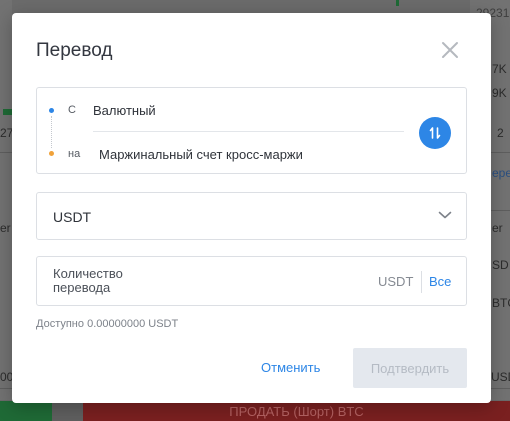 The image size is (510, 421). Describe the element at coordinates (133, 324) in the screenshot. I see `available-amount: 0.00000000 USDT` at that location.